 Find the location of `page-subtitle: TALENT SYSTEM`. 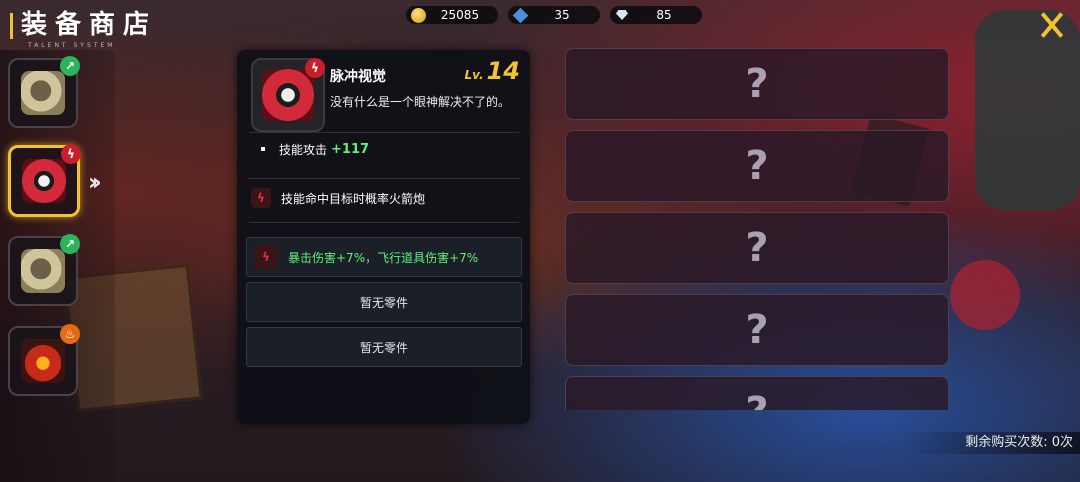

page-subtitle: TALENT SYSTEM is located at coordinates (72, 45).